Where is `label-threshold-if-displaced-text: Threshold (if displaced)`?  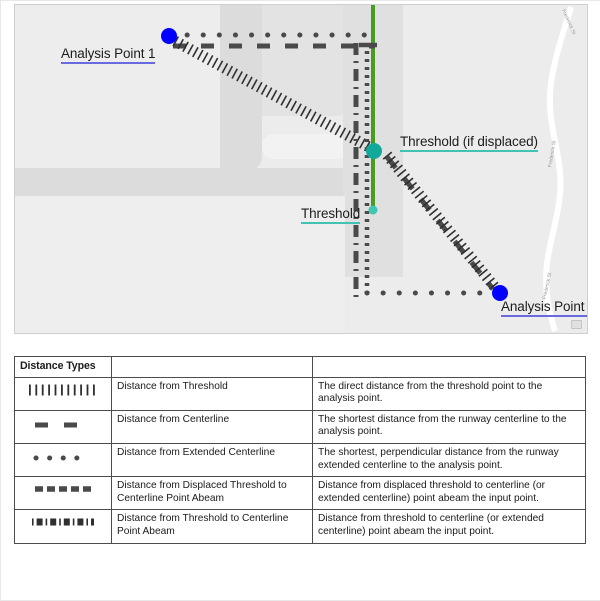
label-threshold-if-displaced-text: Threshold (if displaced) is located at coordinates (469, 143).